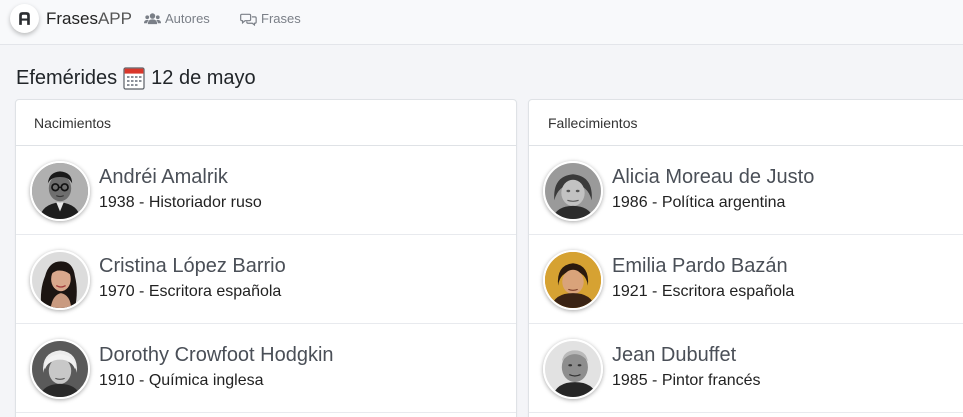  Describe the element at coordinates (216, 355) in the screenshot. I see `person-name: Dorothy Crowfoot Hodgkin` at that location.